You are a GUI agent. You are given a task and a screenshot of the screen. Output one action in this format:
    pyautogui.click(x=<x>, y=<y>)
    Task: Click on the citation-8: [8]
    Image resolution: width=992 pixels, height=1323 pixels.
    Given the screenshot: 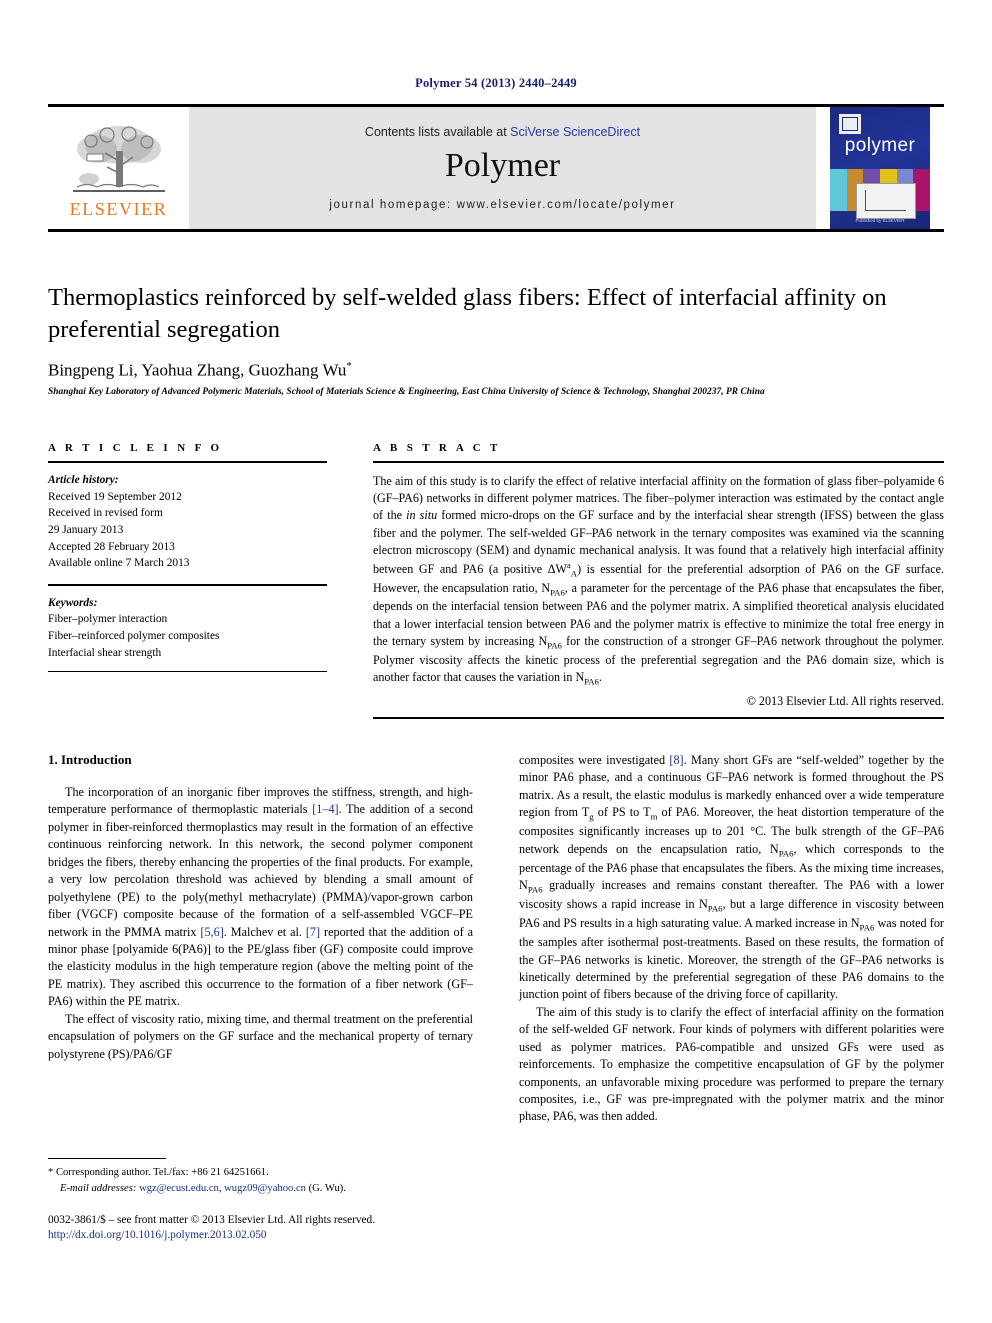 What is the action you would take?
    pyautogui.click(x=676, y=760)
    